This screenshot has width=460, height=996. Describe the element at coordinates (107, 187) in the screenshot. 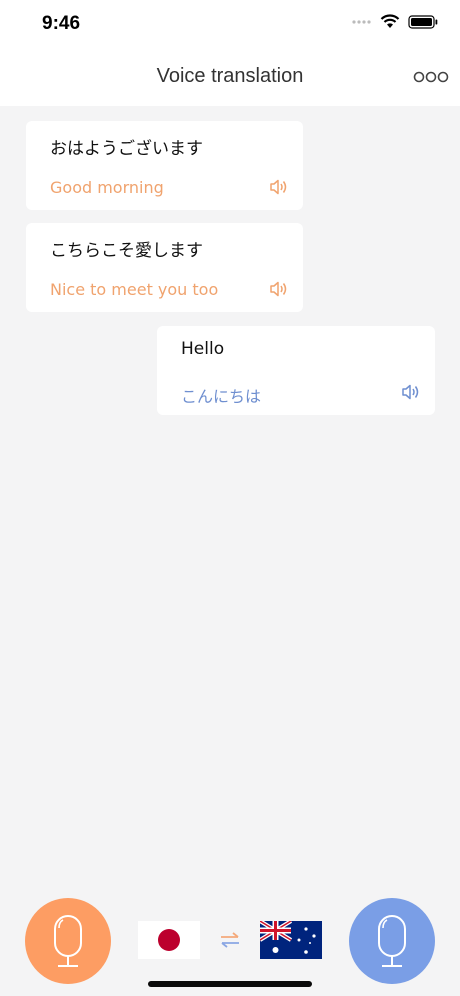

I see `translation-text: Good morning` at that location.